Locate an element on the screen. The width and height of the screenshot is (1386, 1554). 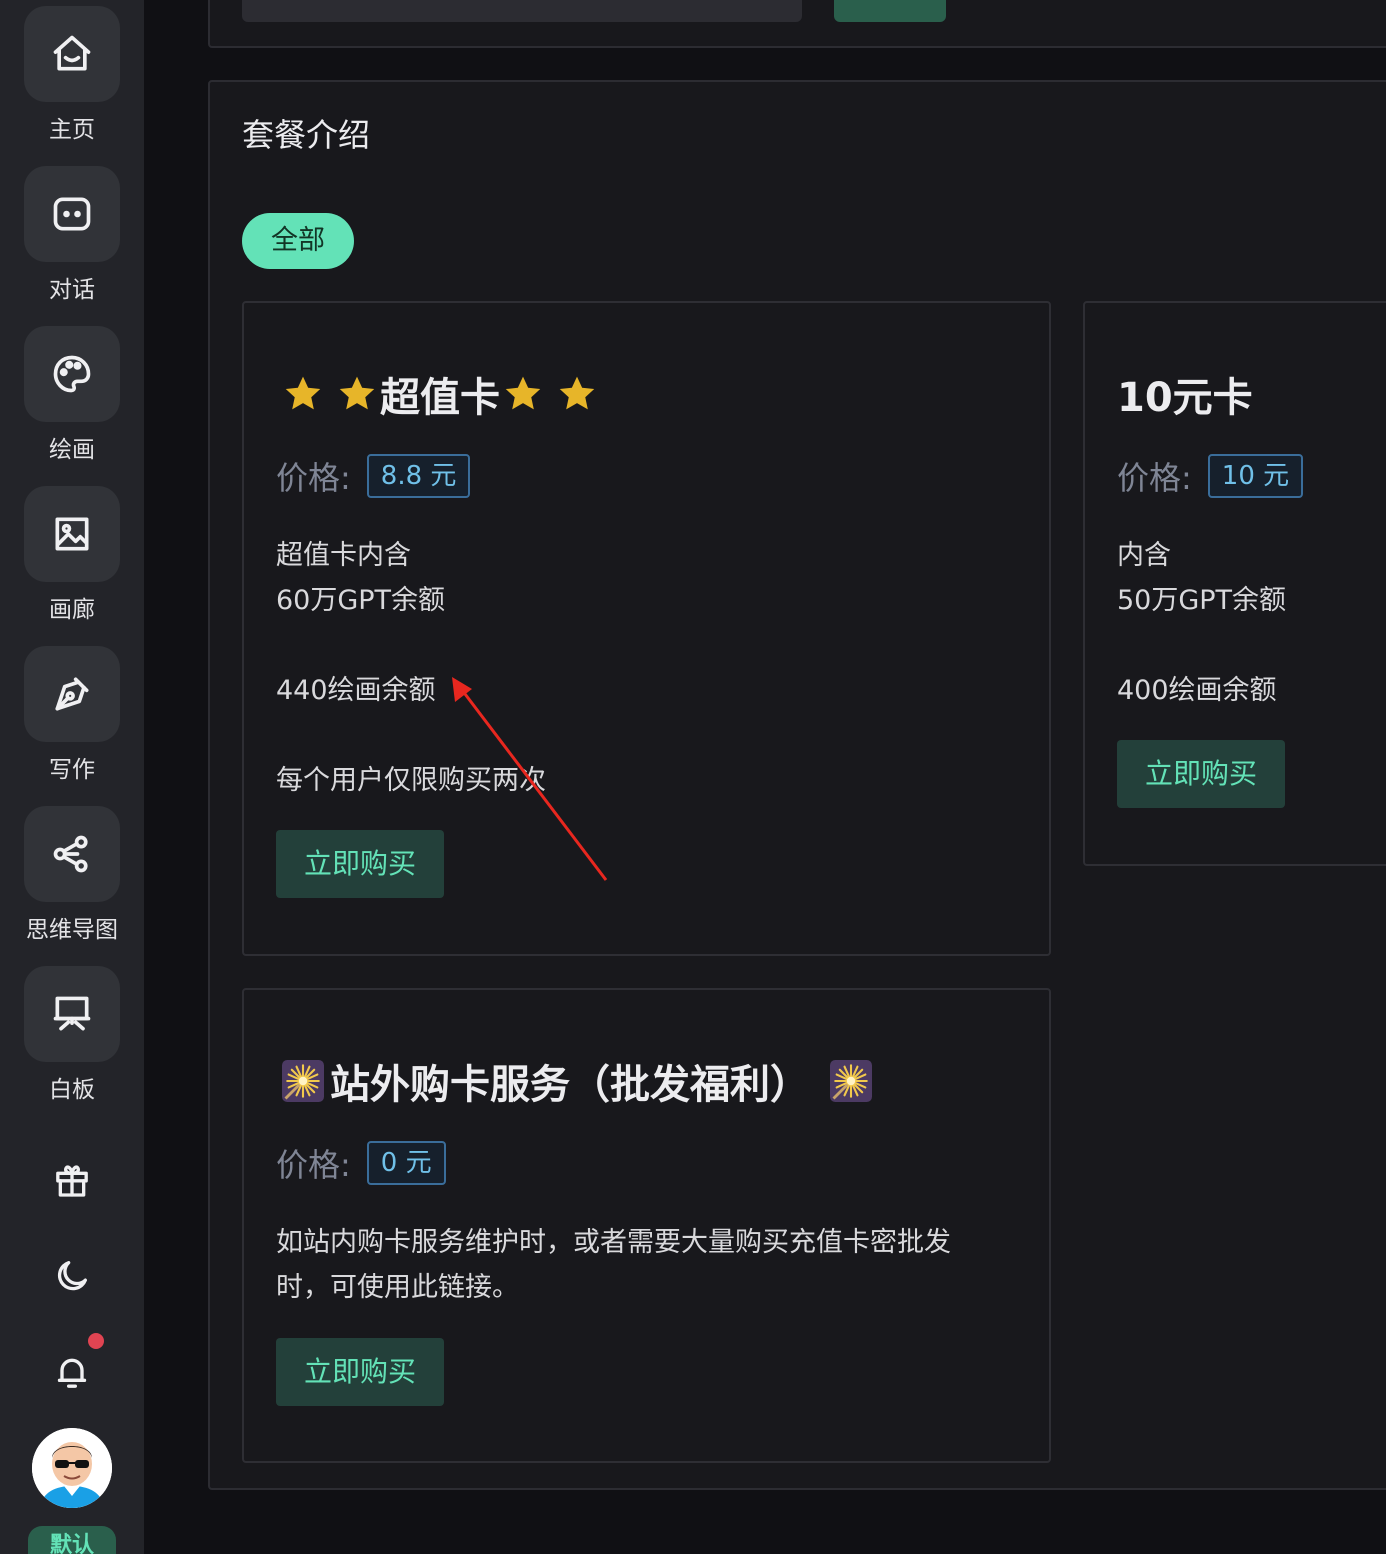
search-button is located at coordinates (890, 11).